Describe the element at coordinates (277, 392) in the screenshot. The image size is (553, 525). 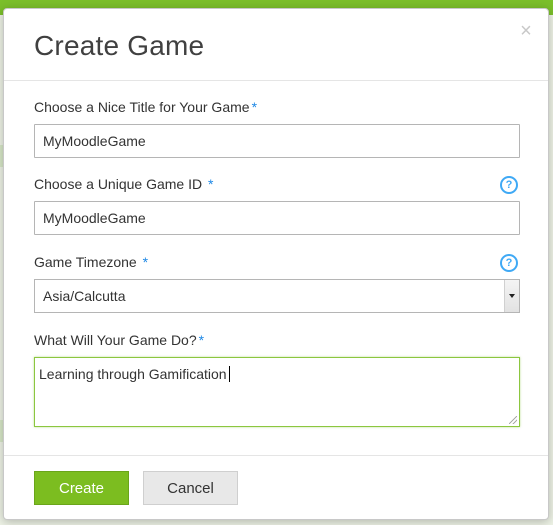
I see `game-description-textarea: Learning through Gamification` at that location.